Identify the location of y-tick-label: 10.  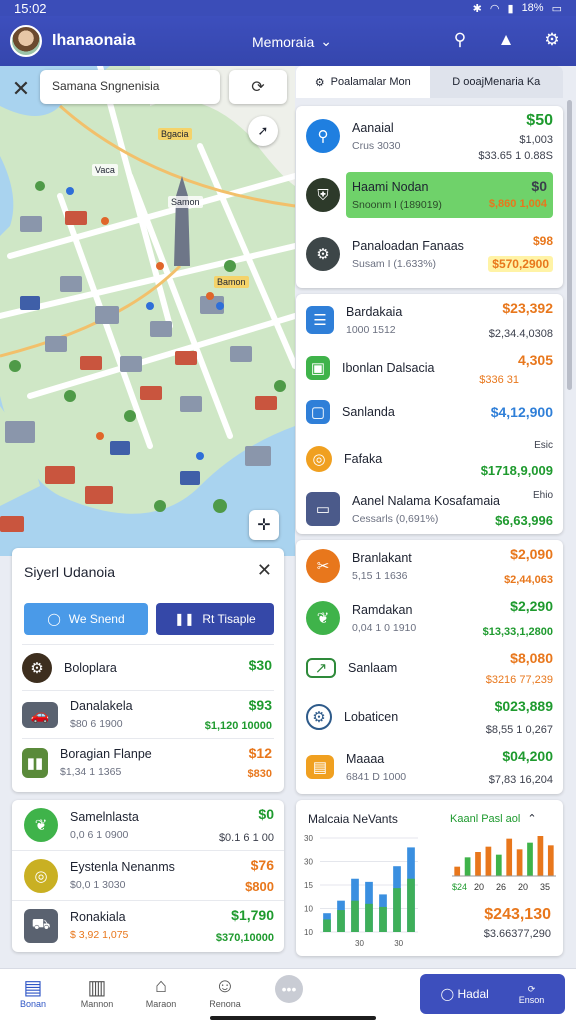
(308, 909).